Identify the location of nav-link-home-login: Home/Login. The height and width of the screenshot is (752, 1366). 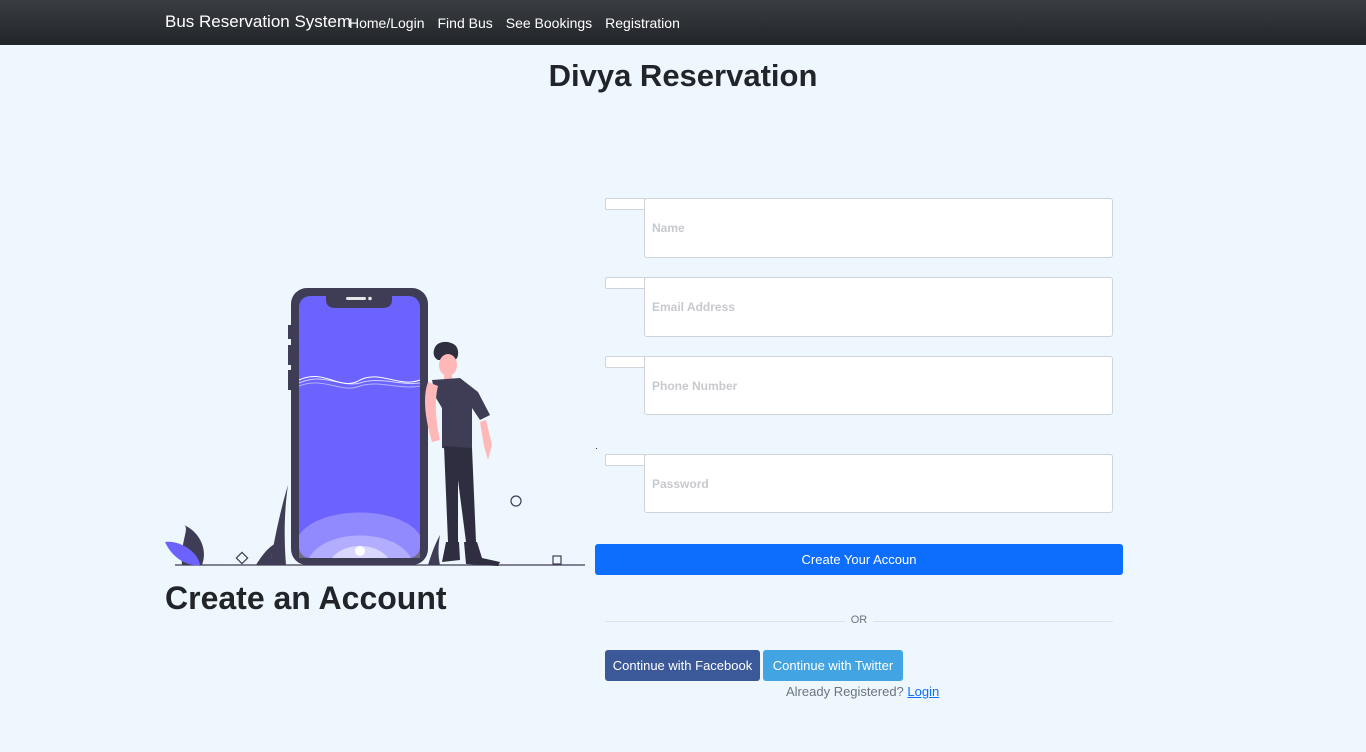
(387, 23).